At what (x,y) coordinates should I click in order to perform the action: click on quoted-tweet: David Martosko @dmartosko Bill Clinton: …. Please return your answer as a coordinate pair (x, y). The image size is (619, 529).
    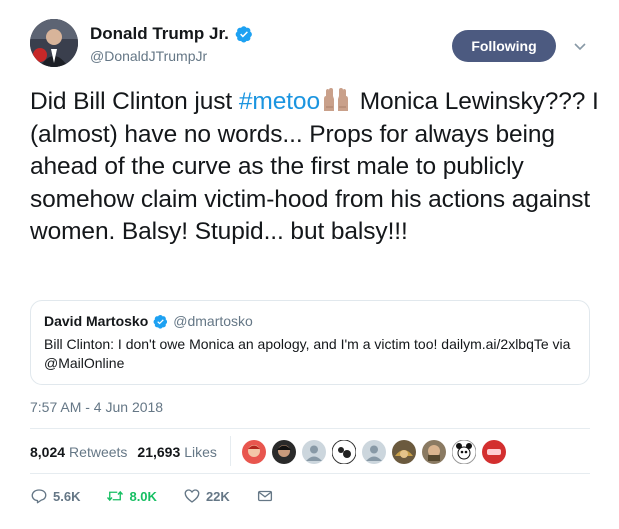
    Looking at the image, I should click on (310, 342).